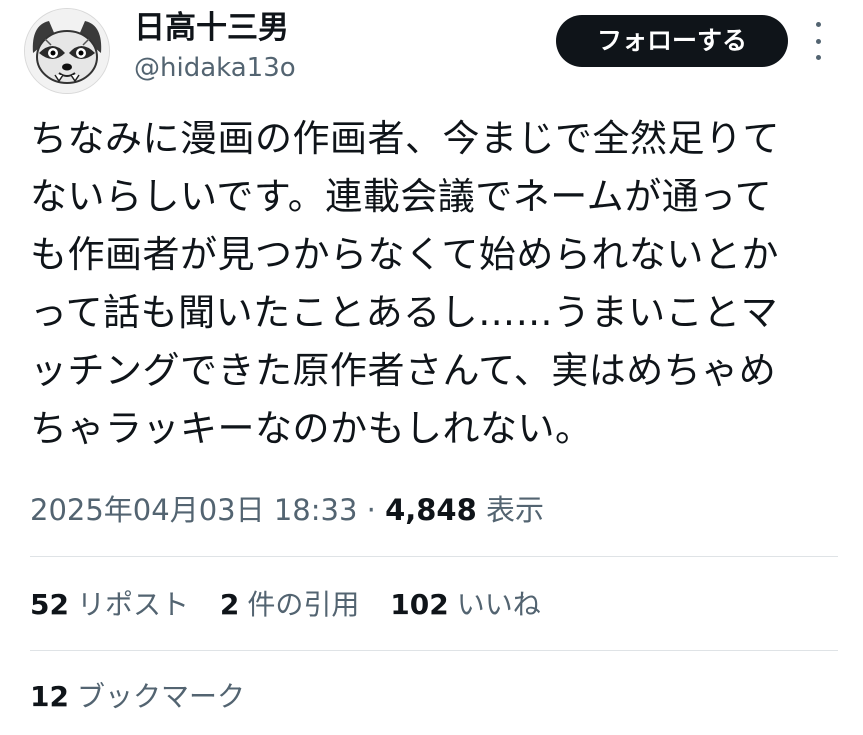  What do you see at coordinates (160, 696) in the screenshot?
I see `bookmarks-label: ブックマーク` at bounding box center [160, 696].